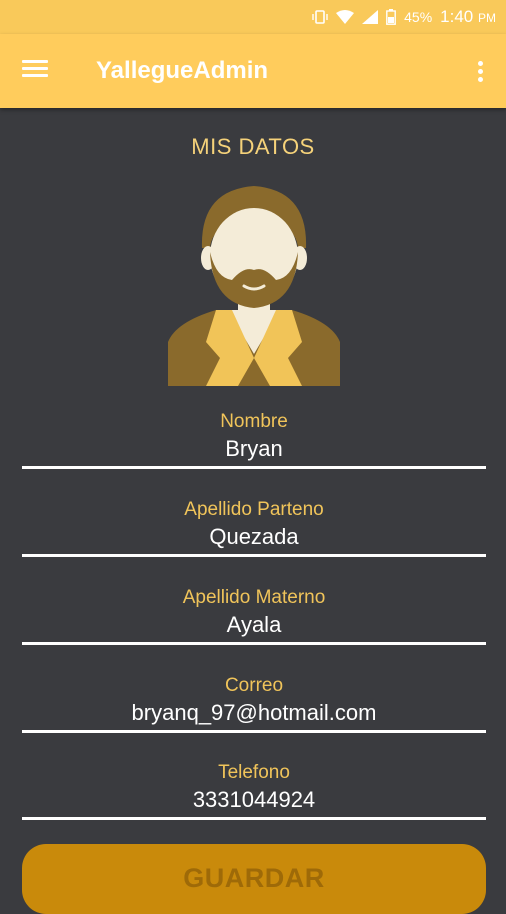  I want to click on battery-percent: 45%, so click(418, 17).